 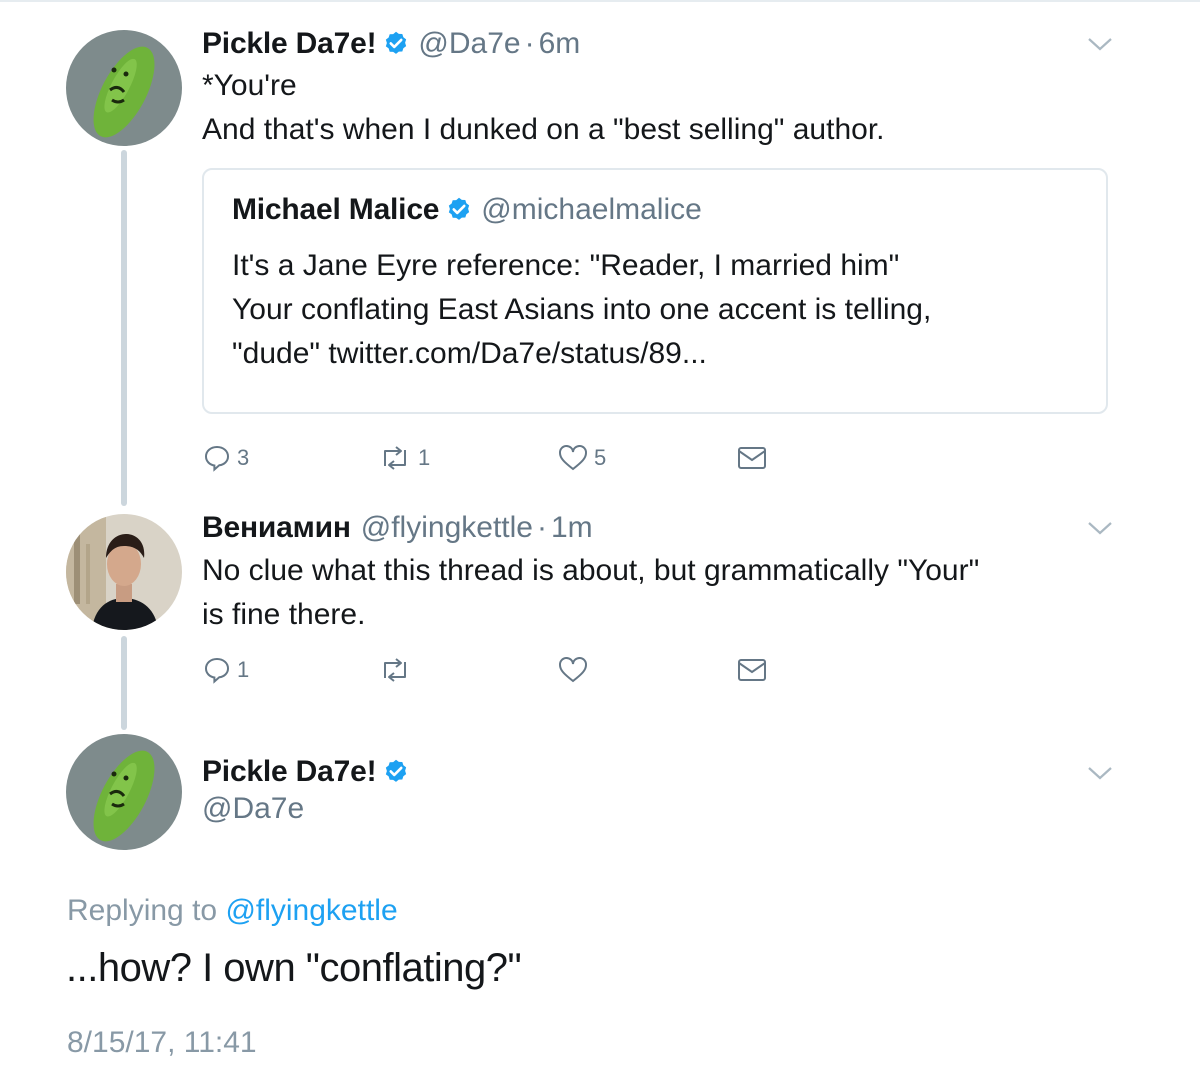 I want to click on tweet-timestamp: 8/15/17, 11:41, so click(x=162, y=1043).